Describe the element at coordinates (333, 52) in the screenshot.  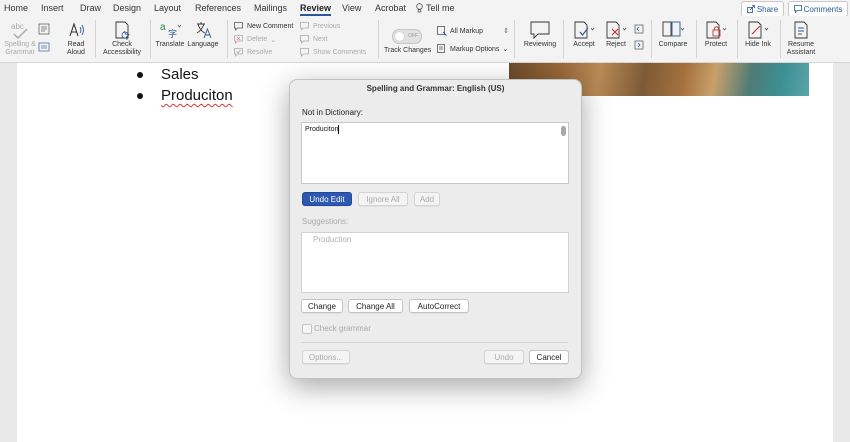
I see `show-comments-button: Show Comments` at that location.